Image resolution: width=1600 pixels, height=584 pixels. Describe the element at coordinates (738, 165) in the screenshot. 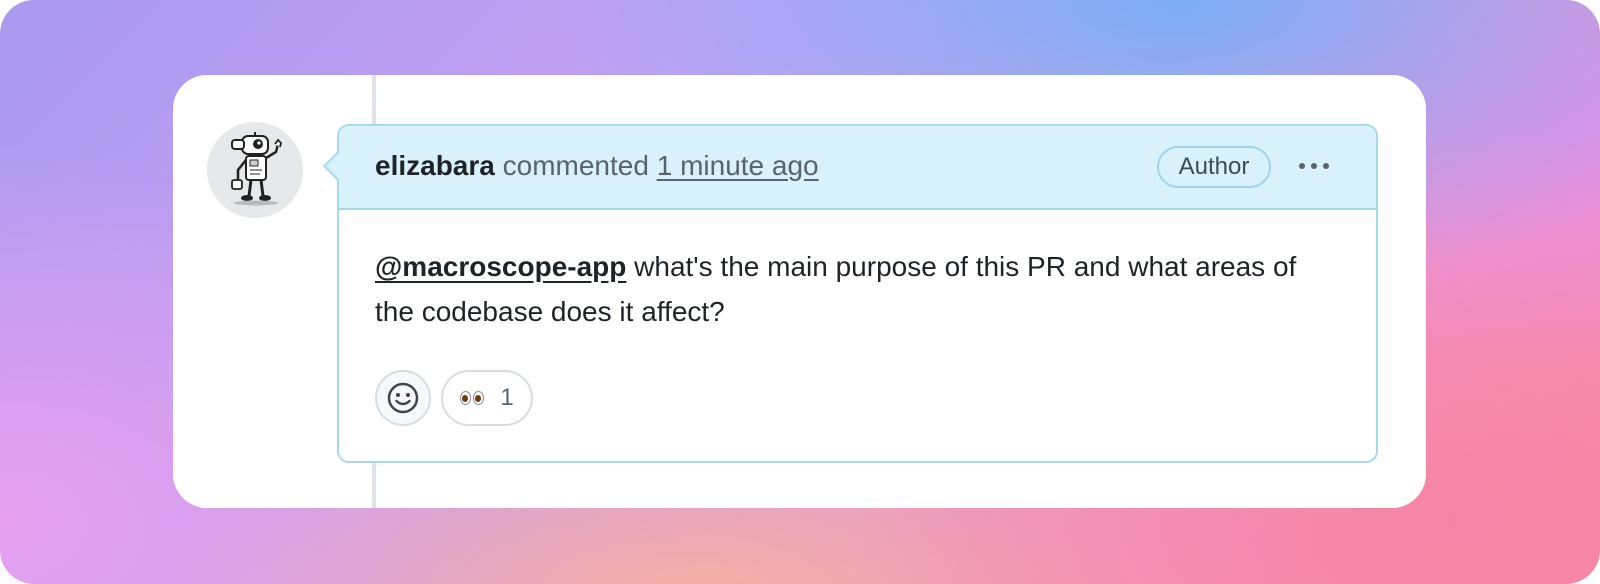

I see `timestamp-link: 1 minute ago` at that location.